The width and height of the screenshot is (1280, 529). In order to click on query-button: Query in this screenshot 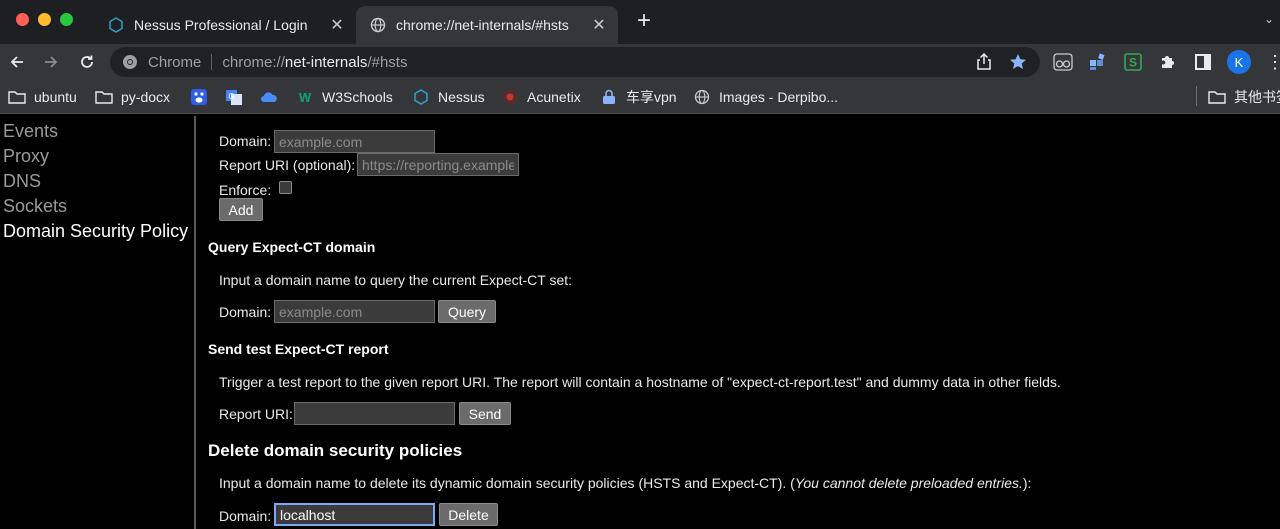, I will do `click(467, 311)`.